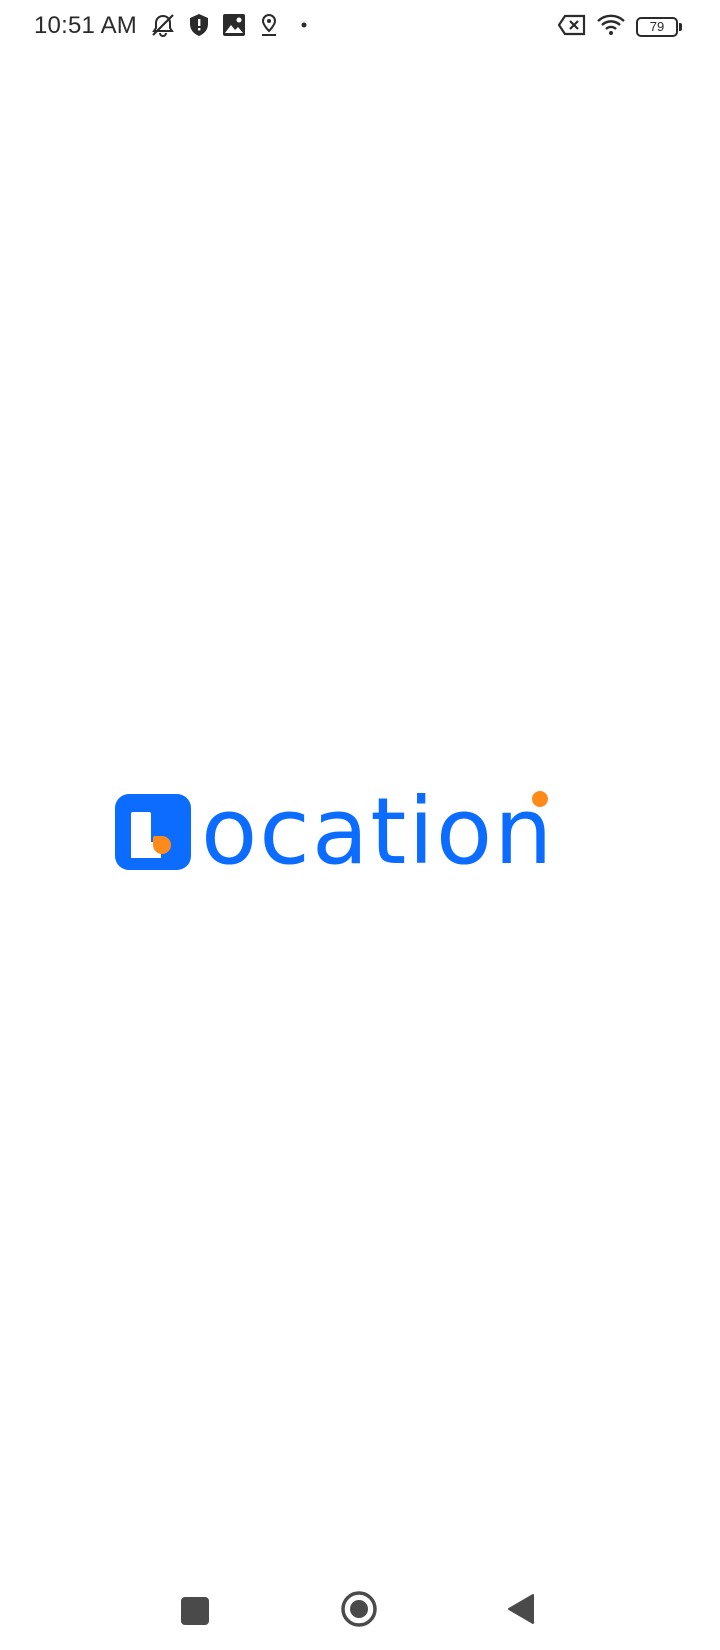 The height and width of the screenshot is (1650, 720). I want to click on back-button, so click(522, 1611).